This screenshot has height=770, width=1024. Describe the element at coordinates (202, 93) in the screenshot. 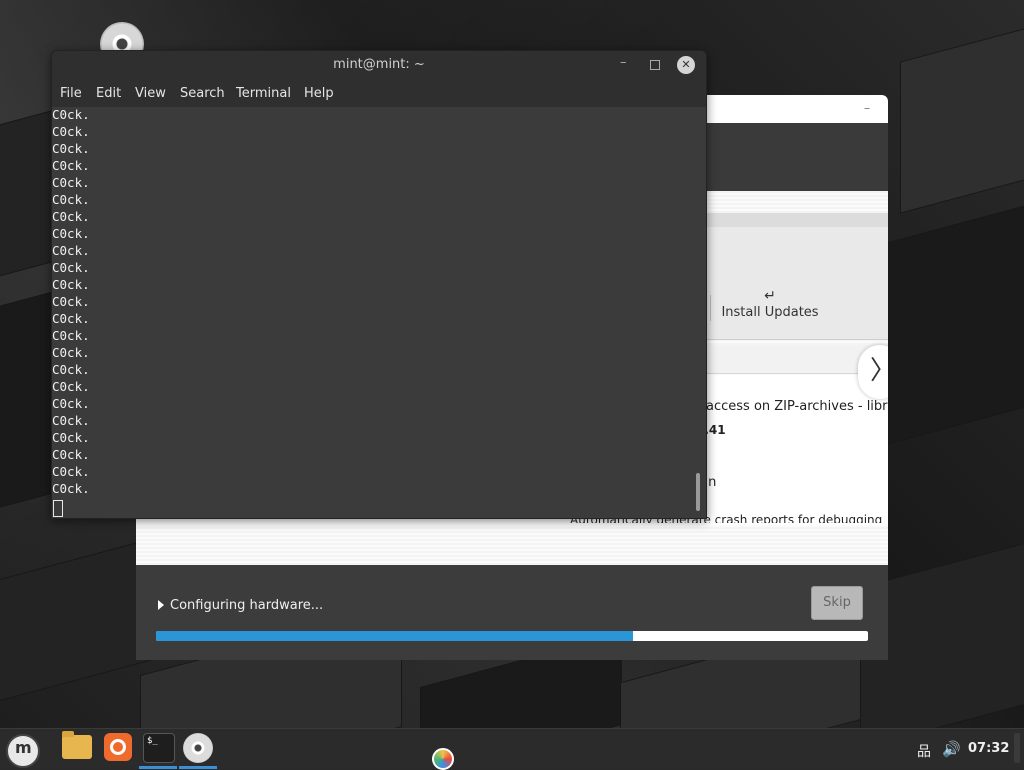

I see `menu-search: Search` at that location.